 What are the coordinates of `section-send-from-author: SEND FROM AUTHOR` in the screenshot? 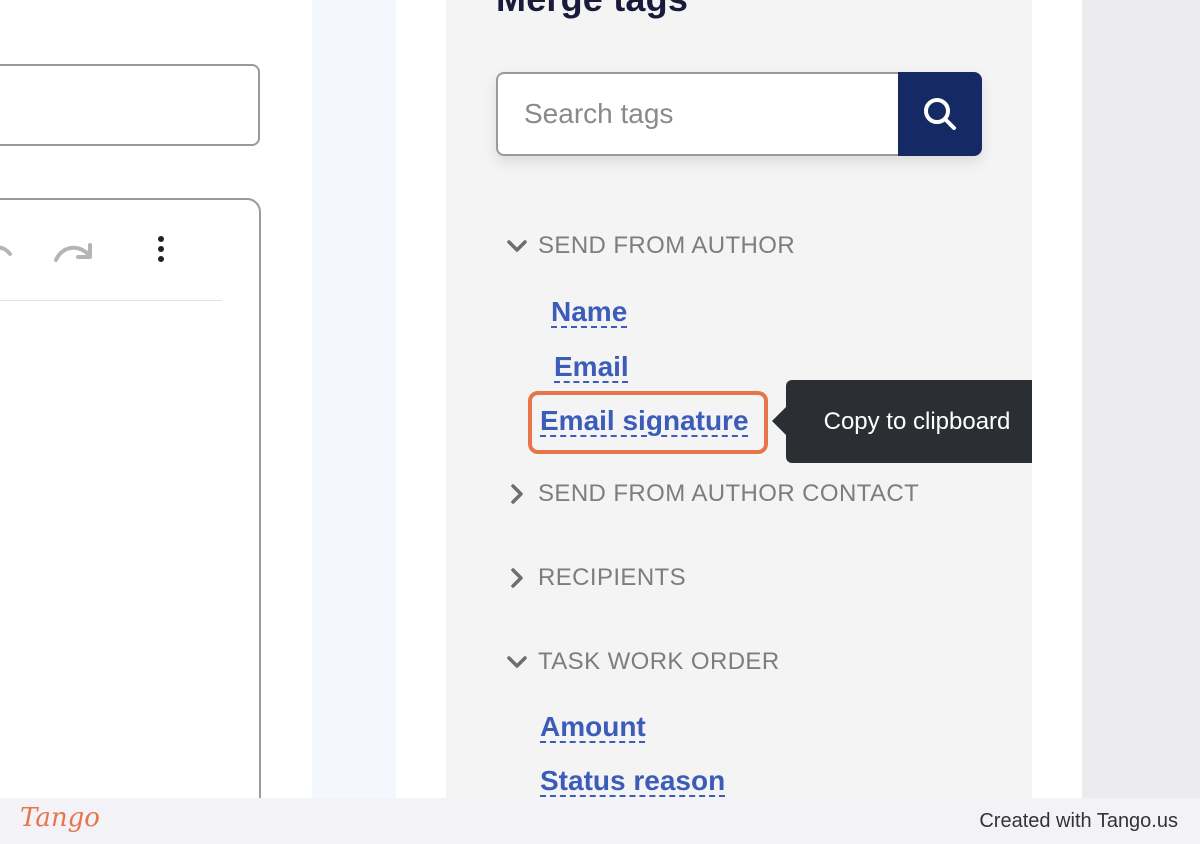 It's located at (650, 246).